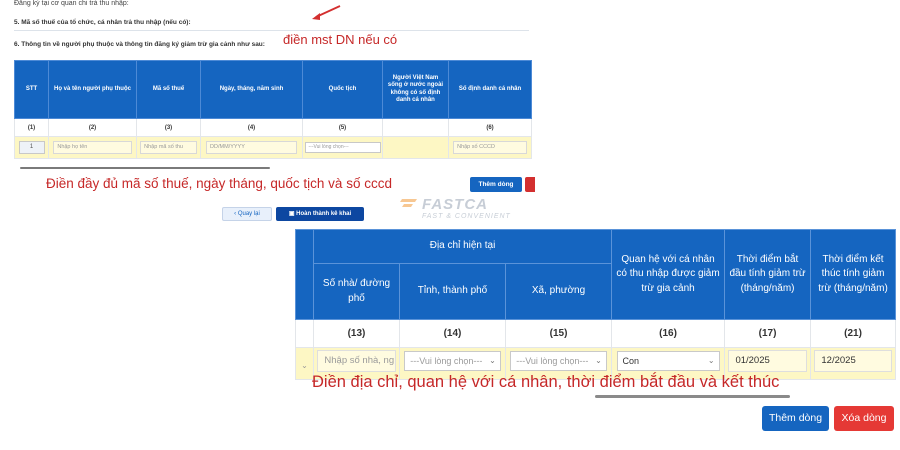  What do you see at coordinates (168, 89) in the screenshot?
I see `header-tax-code: Mã số thuế` at bounding box center [168, 89].